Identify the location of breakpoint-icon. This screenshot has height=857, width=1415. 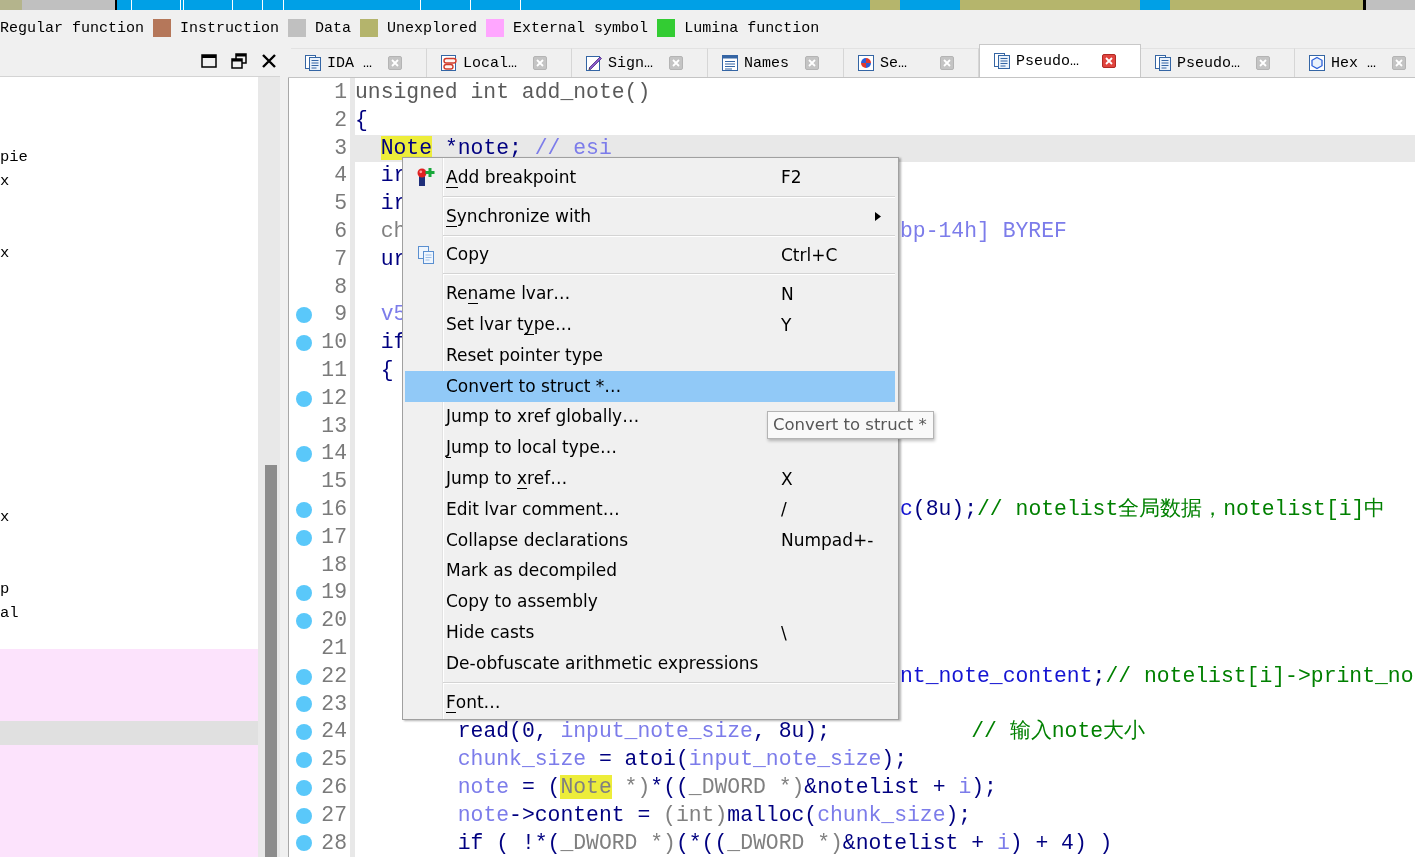
(425, 177).